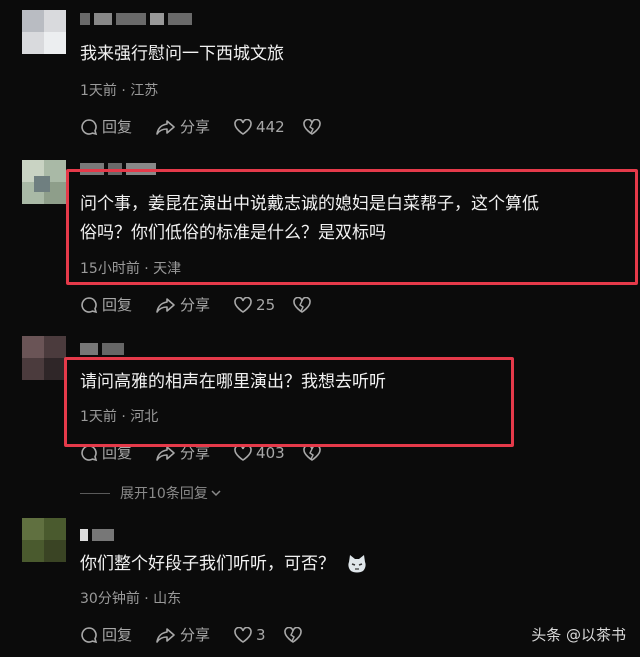 The height and width of the screenshot is (657, 640). Describe the element at coordinates (151, 493) in the screenshot. I see `expand-replies-button: 展开10条回复` at that location.